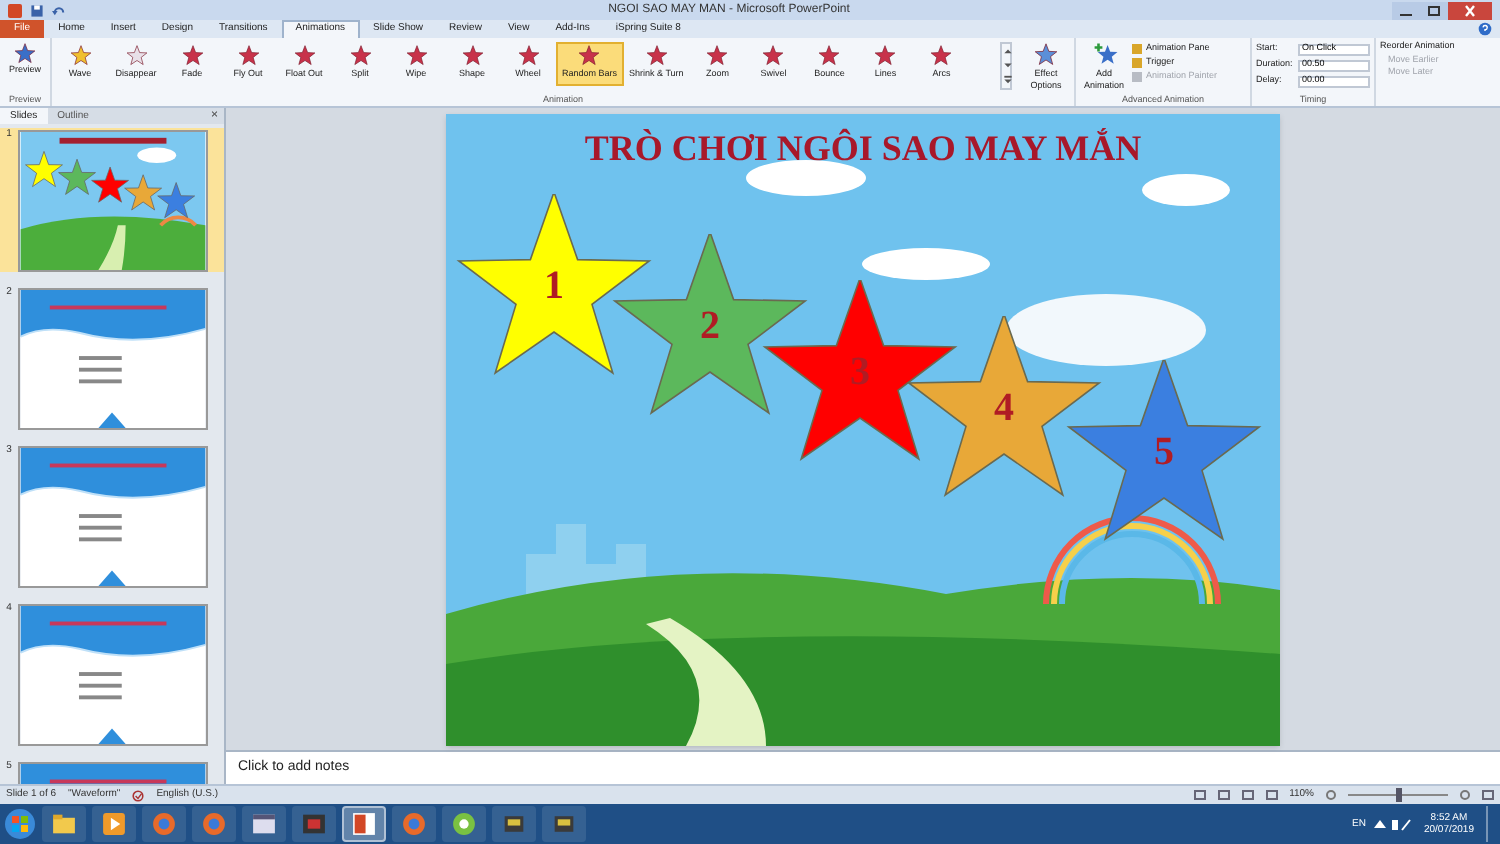 Image resolution: width=1500 pixels, height=844 pixels. I want to click on star-number: 4, so click(1004, 407).